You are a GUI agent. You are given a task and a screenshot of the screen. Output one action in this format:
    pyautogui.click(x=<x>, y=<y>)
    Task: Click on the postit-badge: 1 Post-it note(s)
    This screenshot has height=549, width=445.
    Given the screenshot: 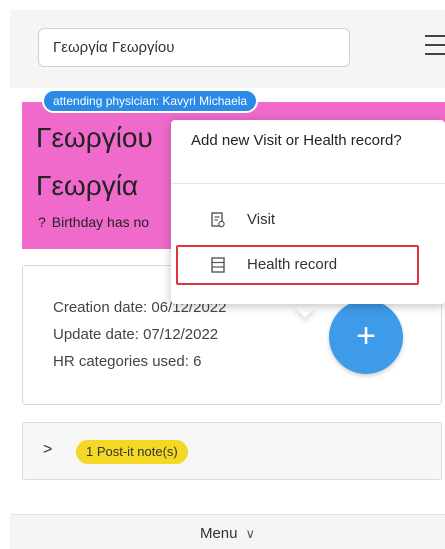 What is the action you would take?
    pyautogui.click(x=132, y=452)
    